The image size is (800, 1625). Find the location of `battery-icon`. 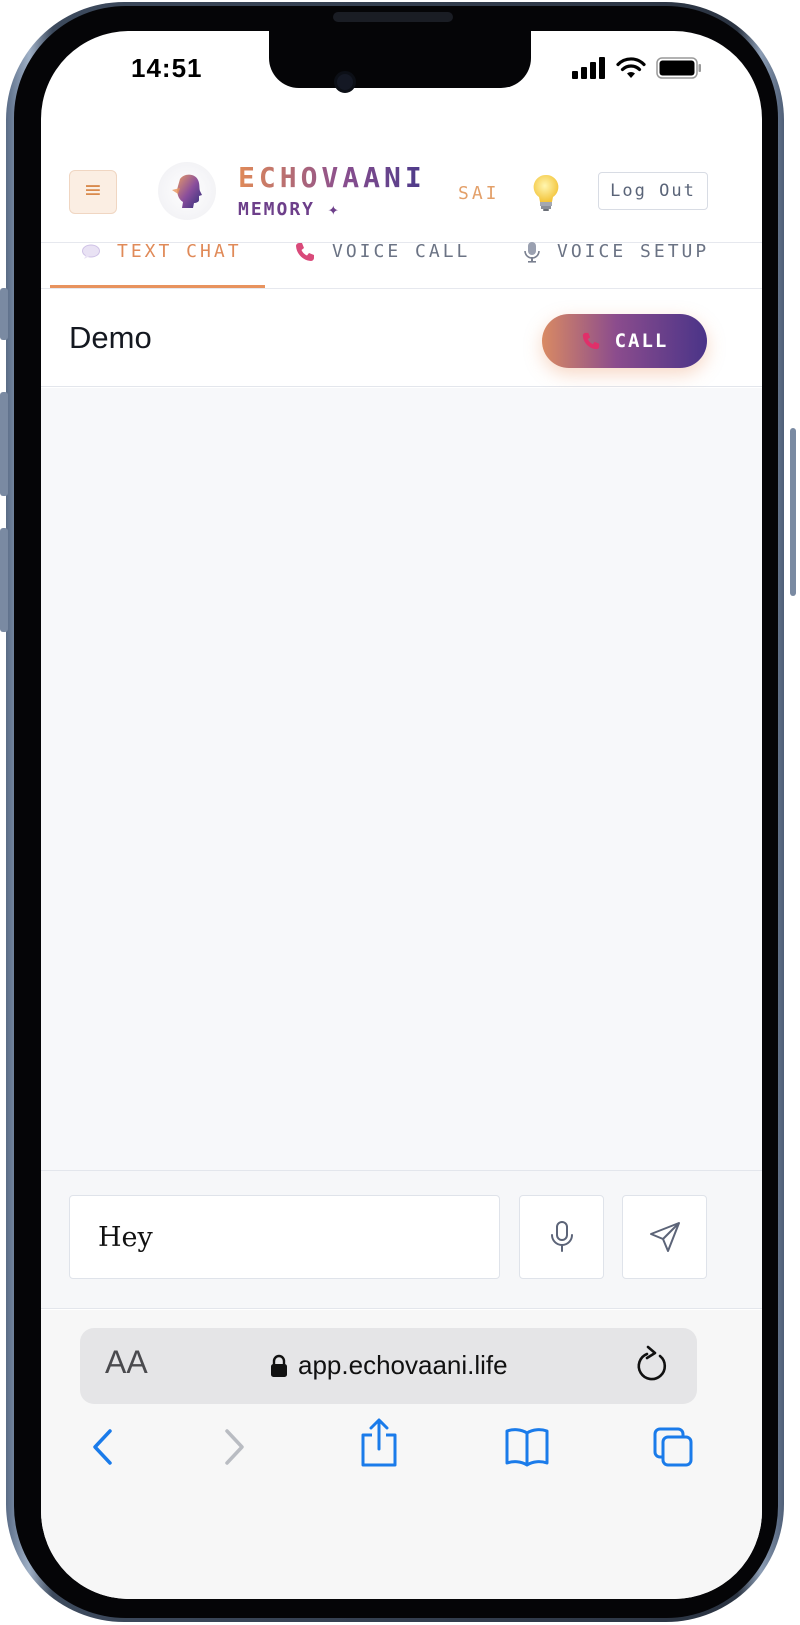

battery-icon is located at coordinates (678, 68).